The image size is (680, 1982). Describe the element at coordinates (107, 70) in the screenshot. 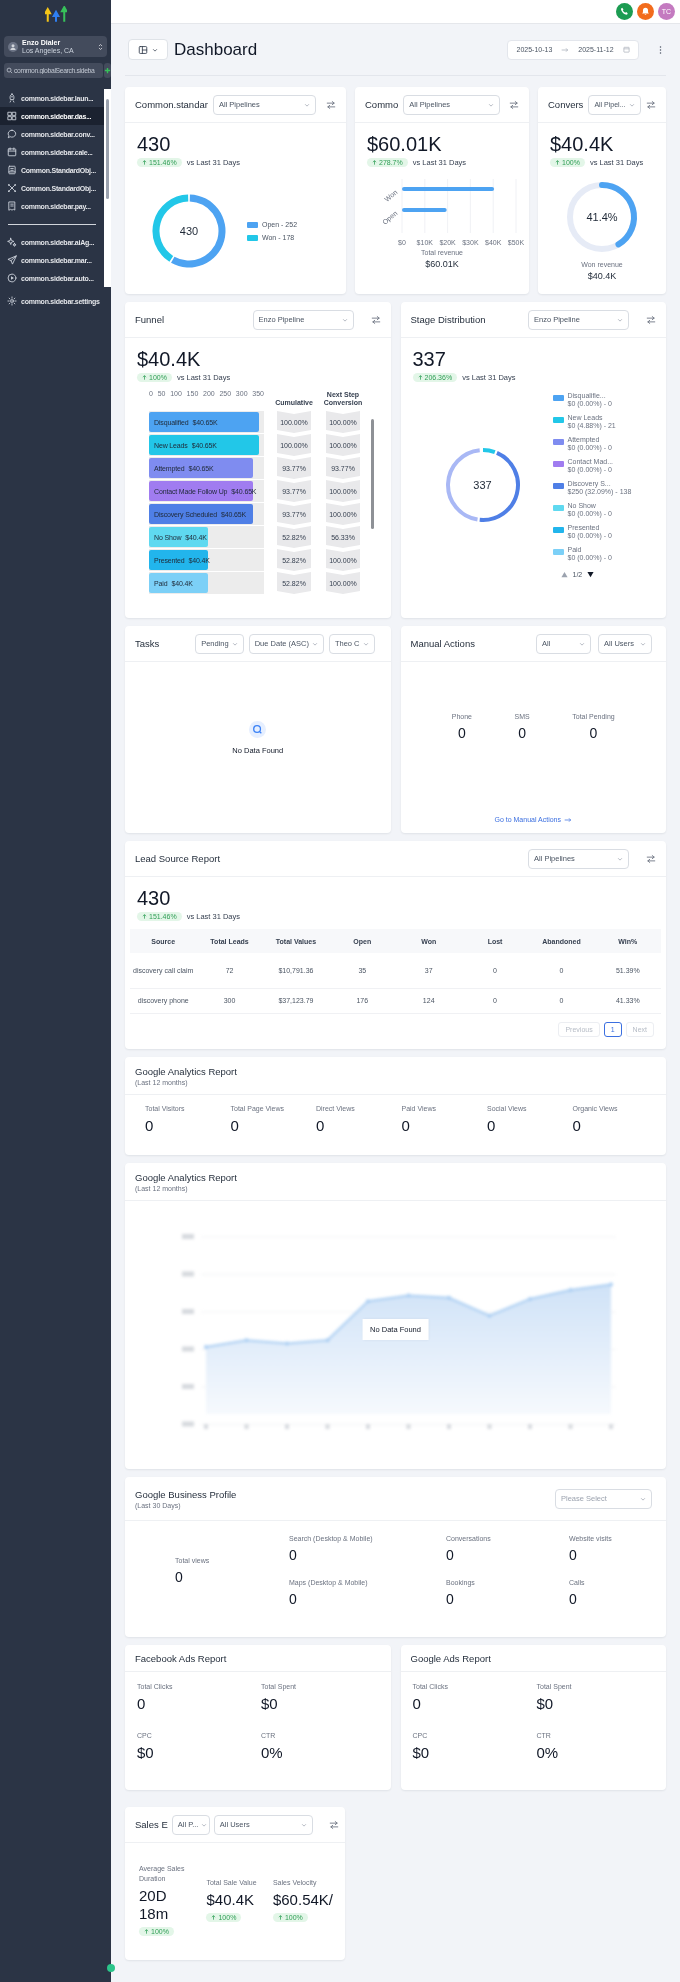

I see `add-button` at that location.